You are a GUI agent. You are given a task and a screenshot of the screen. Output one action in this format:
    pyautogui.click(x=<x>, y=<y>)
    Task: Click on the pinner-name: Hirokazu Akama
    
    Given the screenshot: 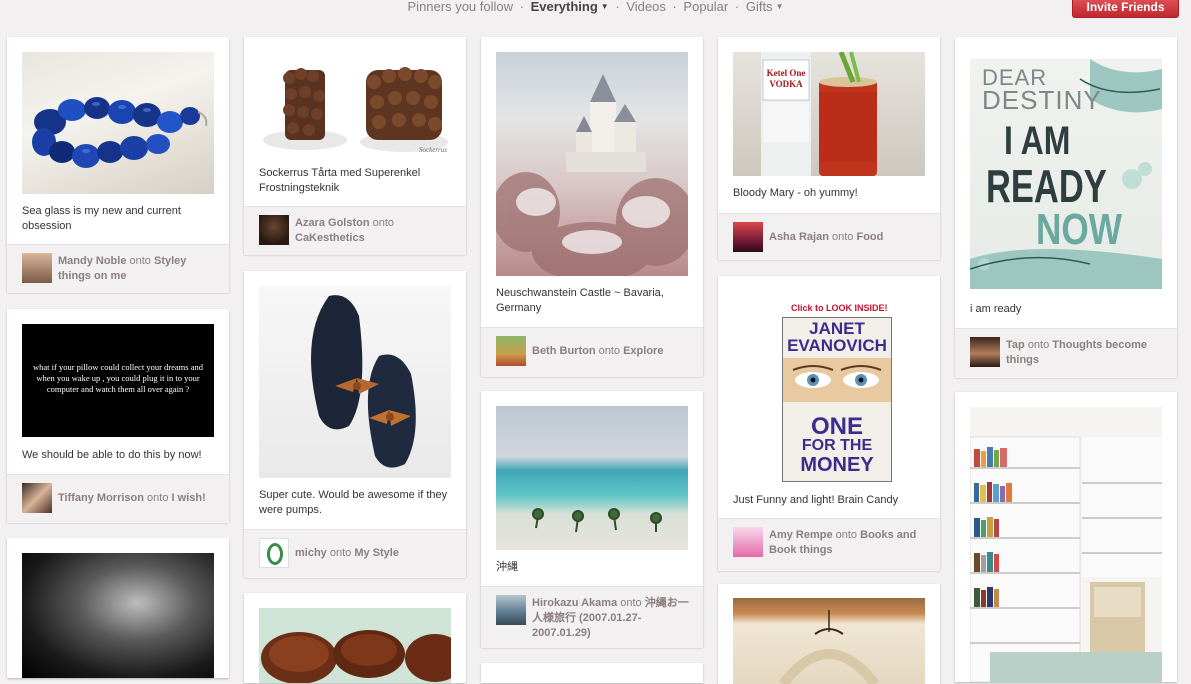 What is the action you would take?
    pyautogui.click(x=574, y=603)
    